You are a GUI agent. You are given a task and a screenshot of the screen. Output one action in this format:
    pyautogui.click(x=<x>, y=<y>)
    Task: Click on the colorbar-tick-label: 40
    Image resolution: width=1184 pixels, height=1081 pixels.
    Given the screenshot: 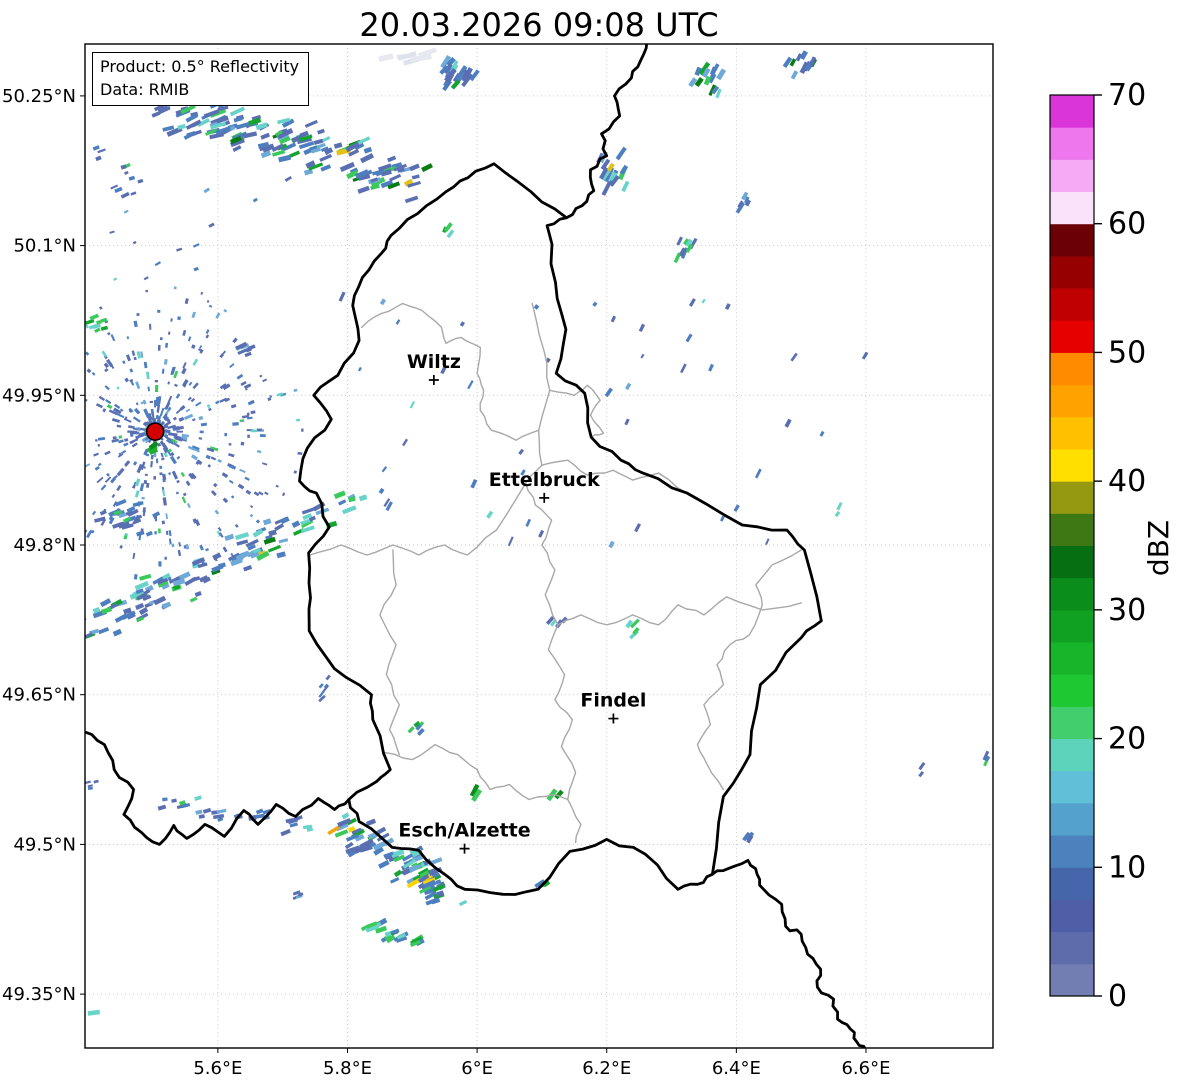 What is the action you would take?
    pyautogui.click(x=1127, y=481)
    